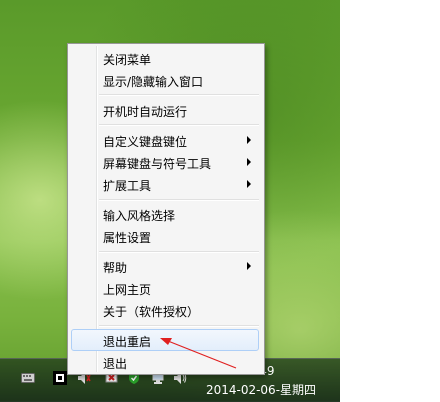 Image resolution: width=440 pixels, height=402 pixels. What do you see at coordinates (165, 236) in the screenshot?
I see `menu-item-properties: 属性设置` at bounding box center [165, 236].